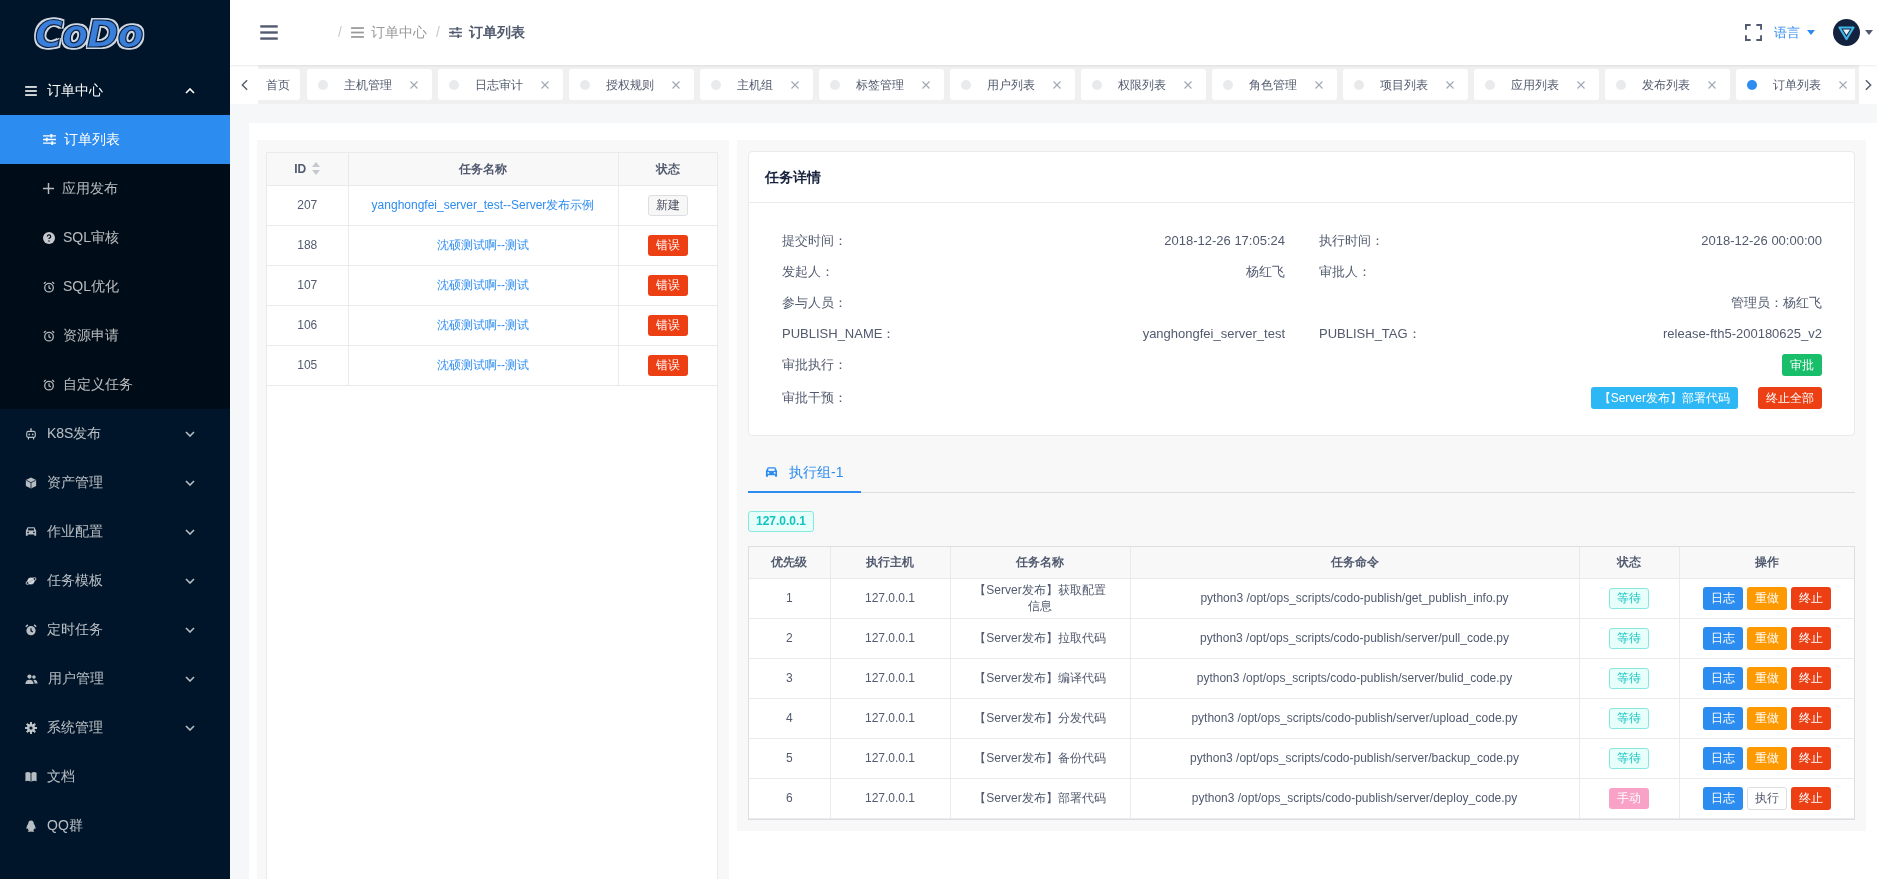 Image resolution: width=1877 pixels, height=879 pixels. What do you see at coordinates (115, 531) in the screenshot?
I see `menu-item: 作业配置` at bounding box center [115, 531].